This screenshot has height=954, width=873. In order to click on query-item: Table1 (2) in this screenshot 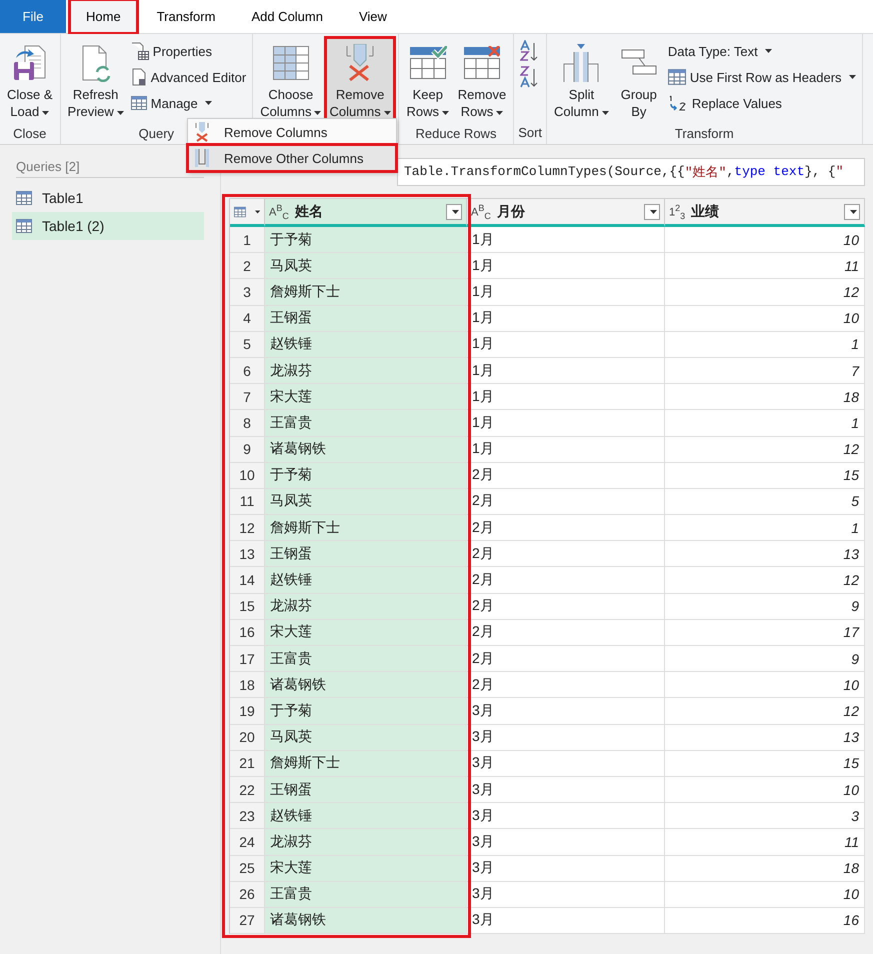, I will do `click(108, 226)`.